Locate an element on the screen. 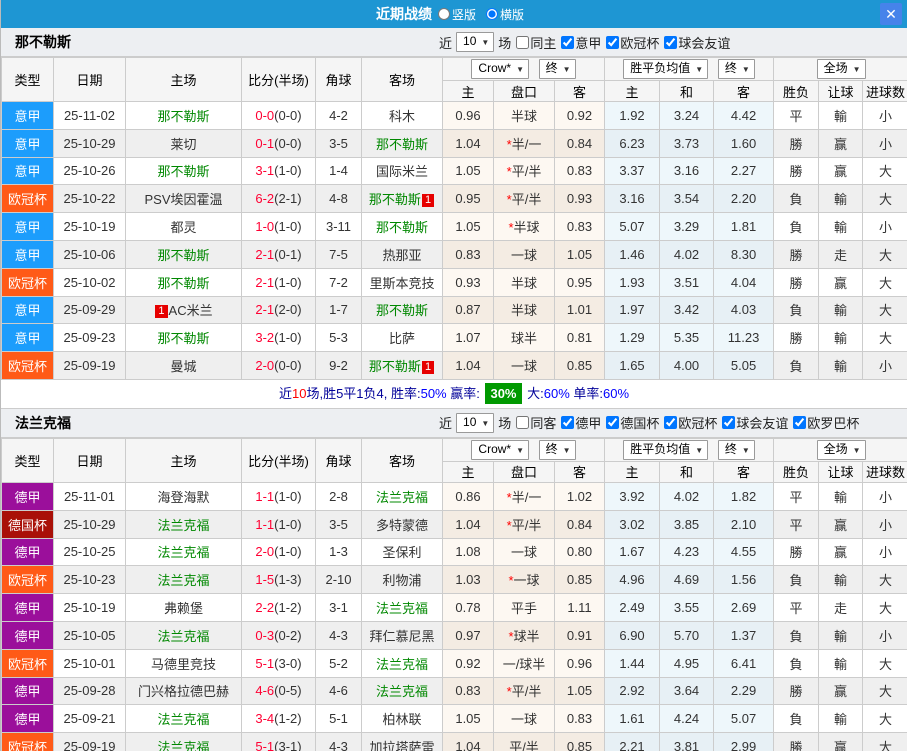 Image resolution: width=907 pixels, height=751 pixels. avg-draw-odds: 4.02 is located at coordinates (687, 496).